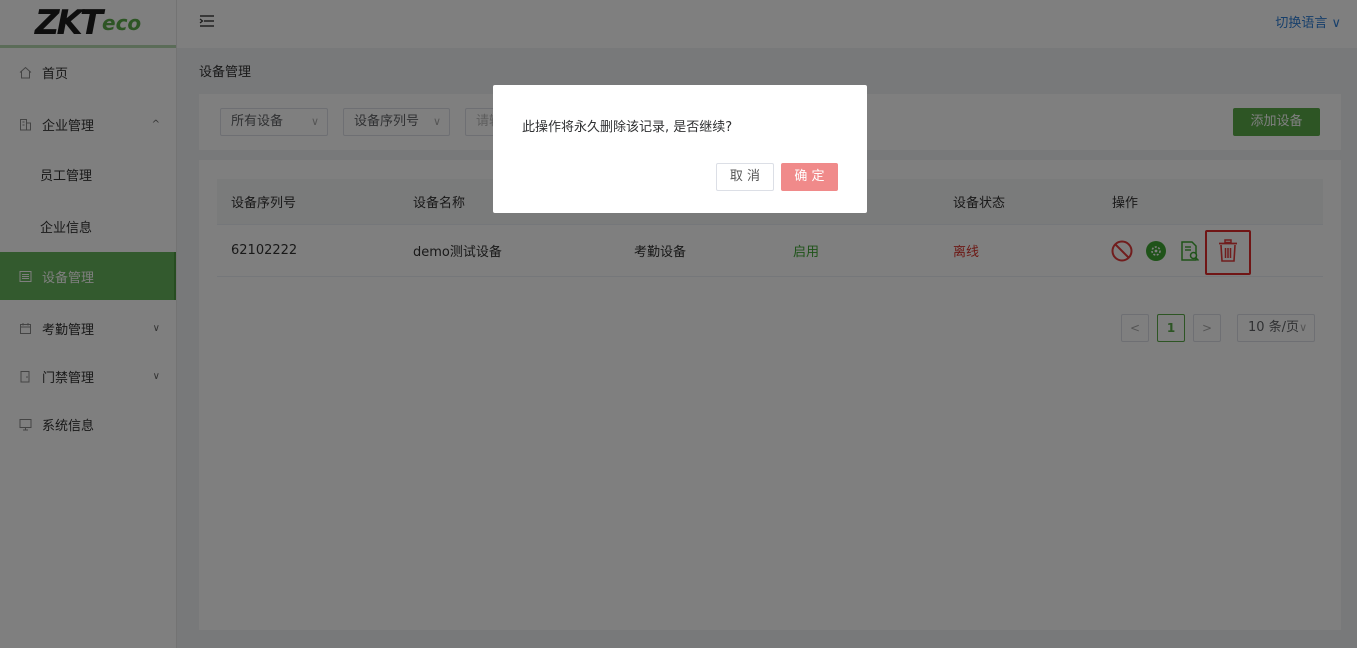 The image size is (1357, 648). I want to click on dialog-message: 此操作将永久删除该记录, 是否继续?, so click(627, 127).